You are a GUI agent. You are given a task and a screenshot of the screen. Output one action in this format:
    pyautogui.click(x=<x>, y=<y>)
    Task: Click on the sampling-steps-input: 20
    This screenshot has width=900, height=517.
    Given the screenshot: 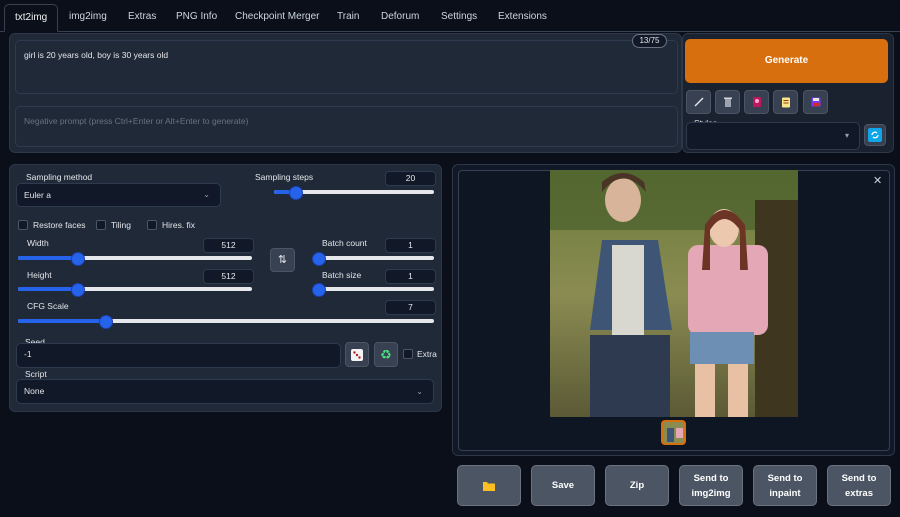 What is the action you would take?
    pyautogui.click(x=410, y=178)
    